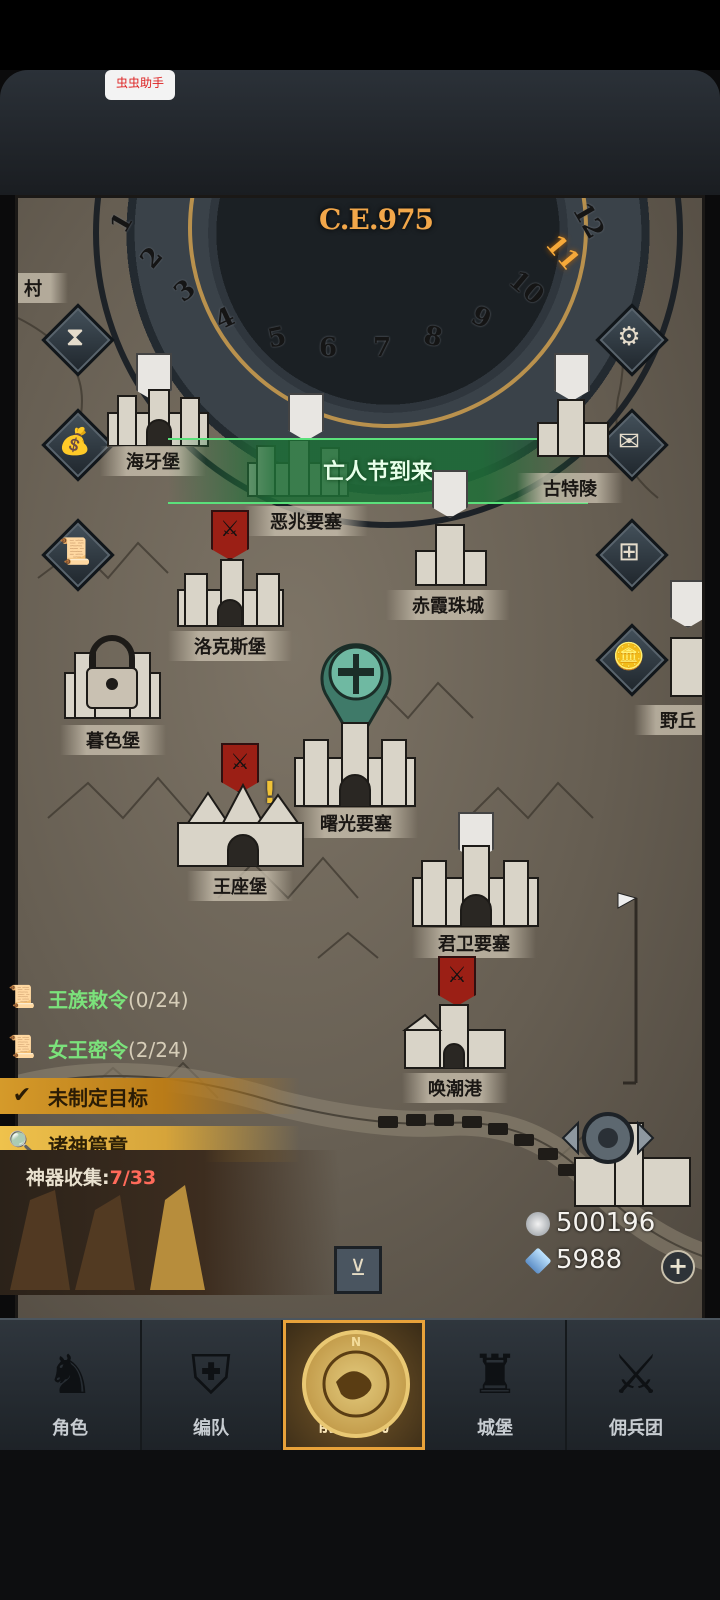 This screenshot has width=720, height=1600. Describe the element at coordinates (376, 219) in the screenshot. I see `calendar-year: C.E.975` at that location.